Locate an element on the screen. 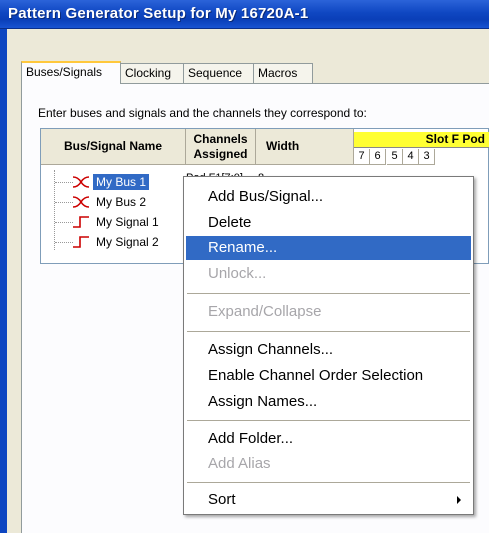 This screenshot has width=489, height=533. header-label: Width is located at coordinates (283, 146).